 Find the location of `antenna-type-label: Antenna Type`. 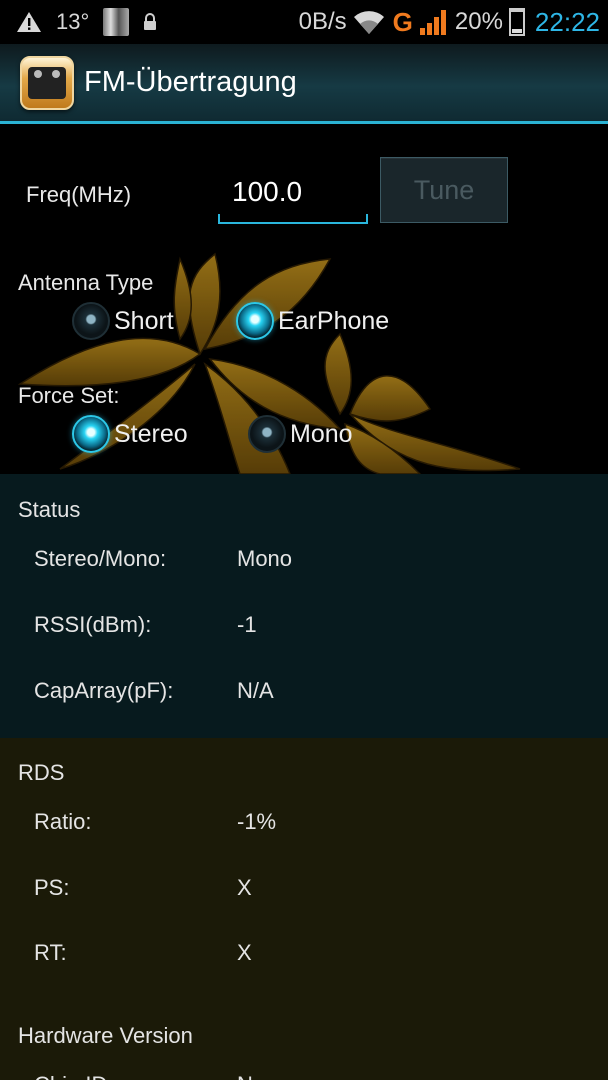

antenna-type-label: Antenna Type is located at coordinates (86, 282).